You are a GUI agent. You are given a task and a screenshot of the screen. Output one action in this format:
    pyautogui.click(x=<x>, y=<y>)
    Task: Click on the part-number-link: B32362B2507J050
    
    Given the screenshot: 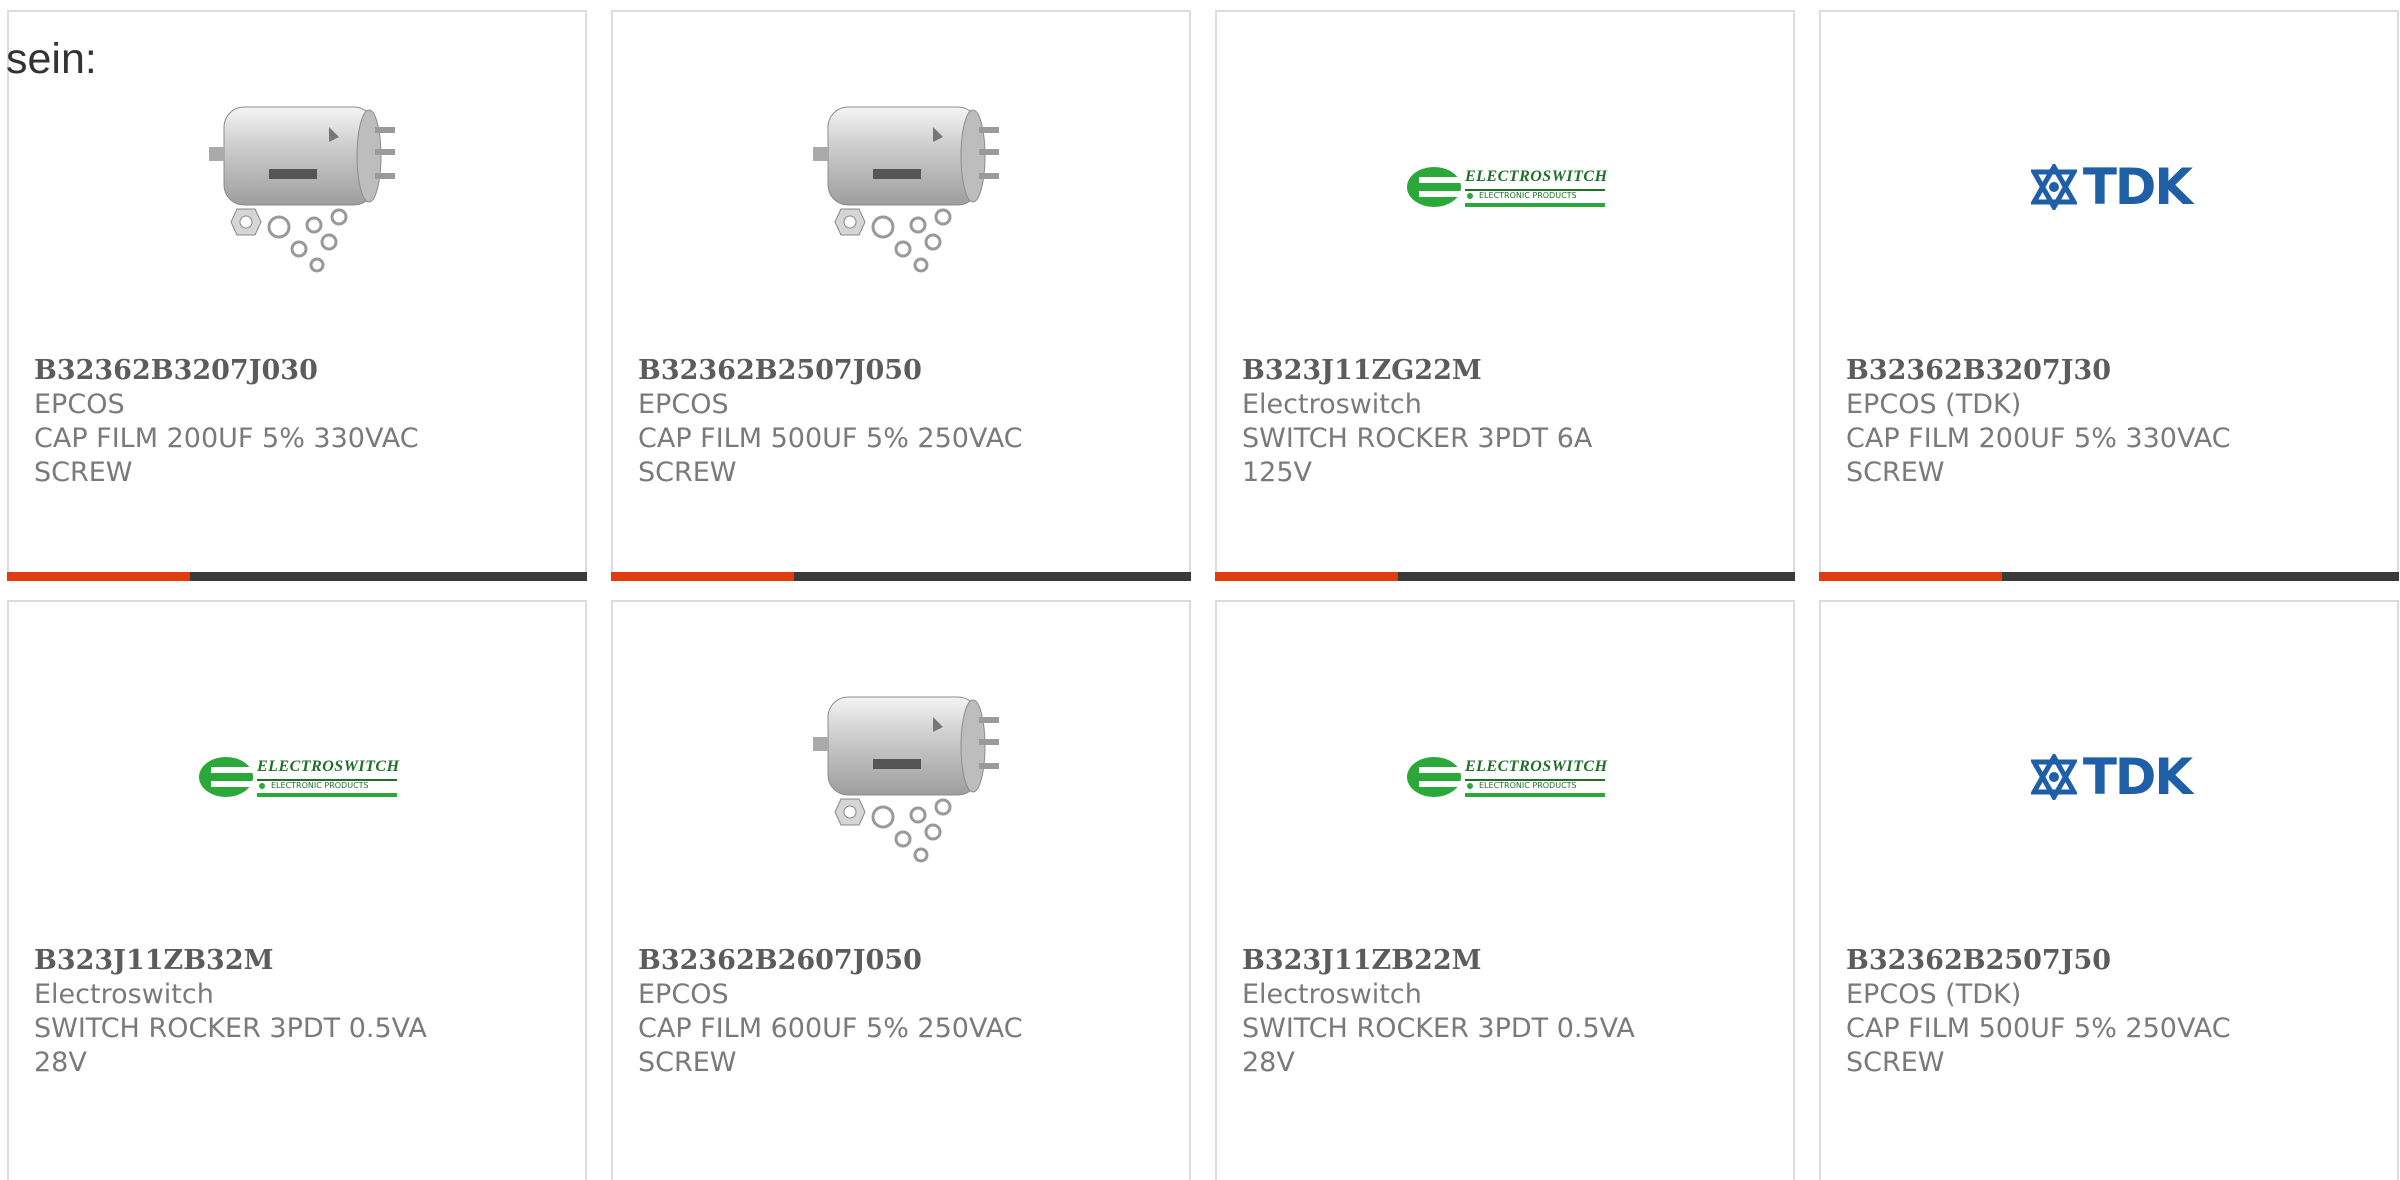 What is the action you would take?
    pyautogui.click(x=903, y=371)
    